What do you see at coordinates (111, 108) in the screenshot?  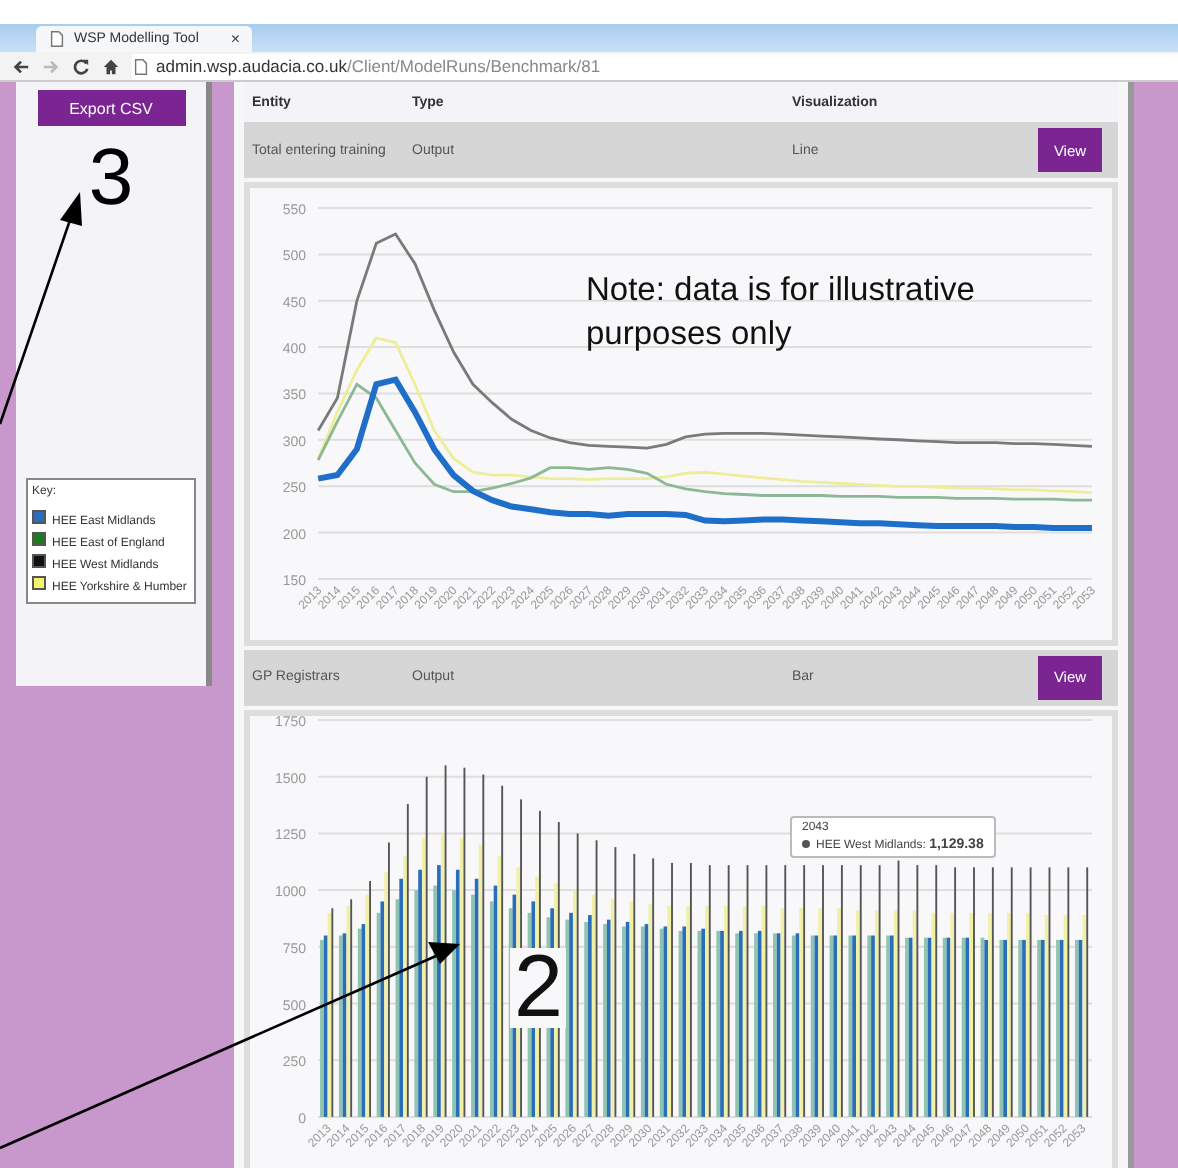 I see `export-button: Export CSV` at bounding box center [111, 108].